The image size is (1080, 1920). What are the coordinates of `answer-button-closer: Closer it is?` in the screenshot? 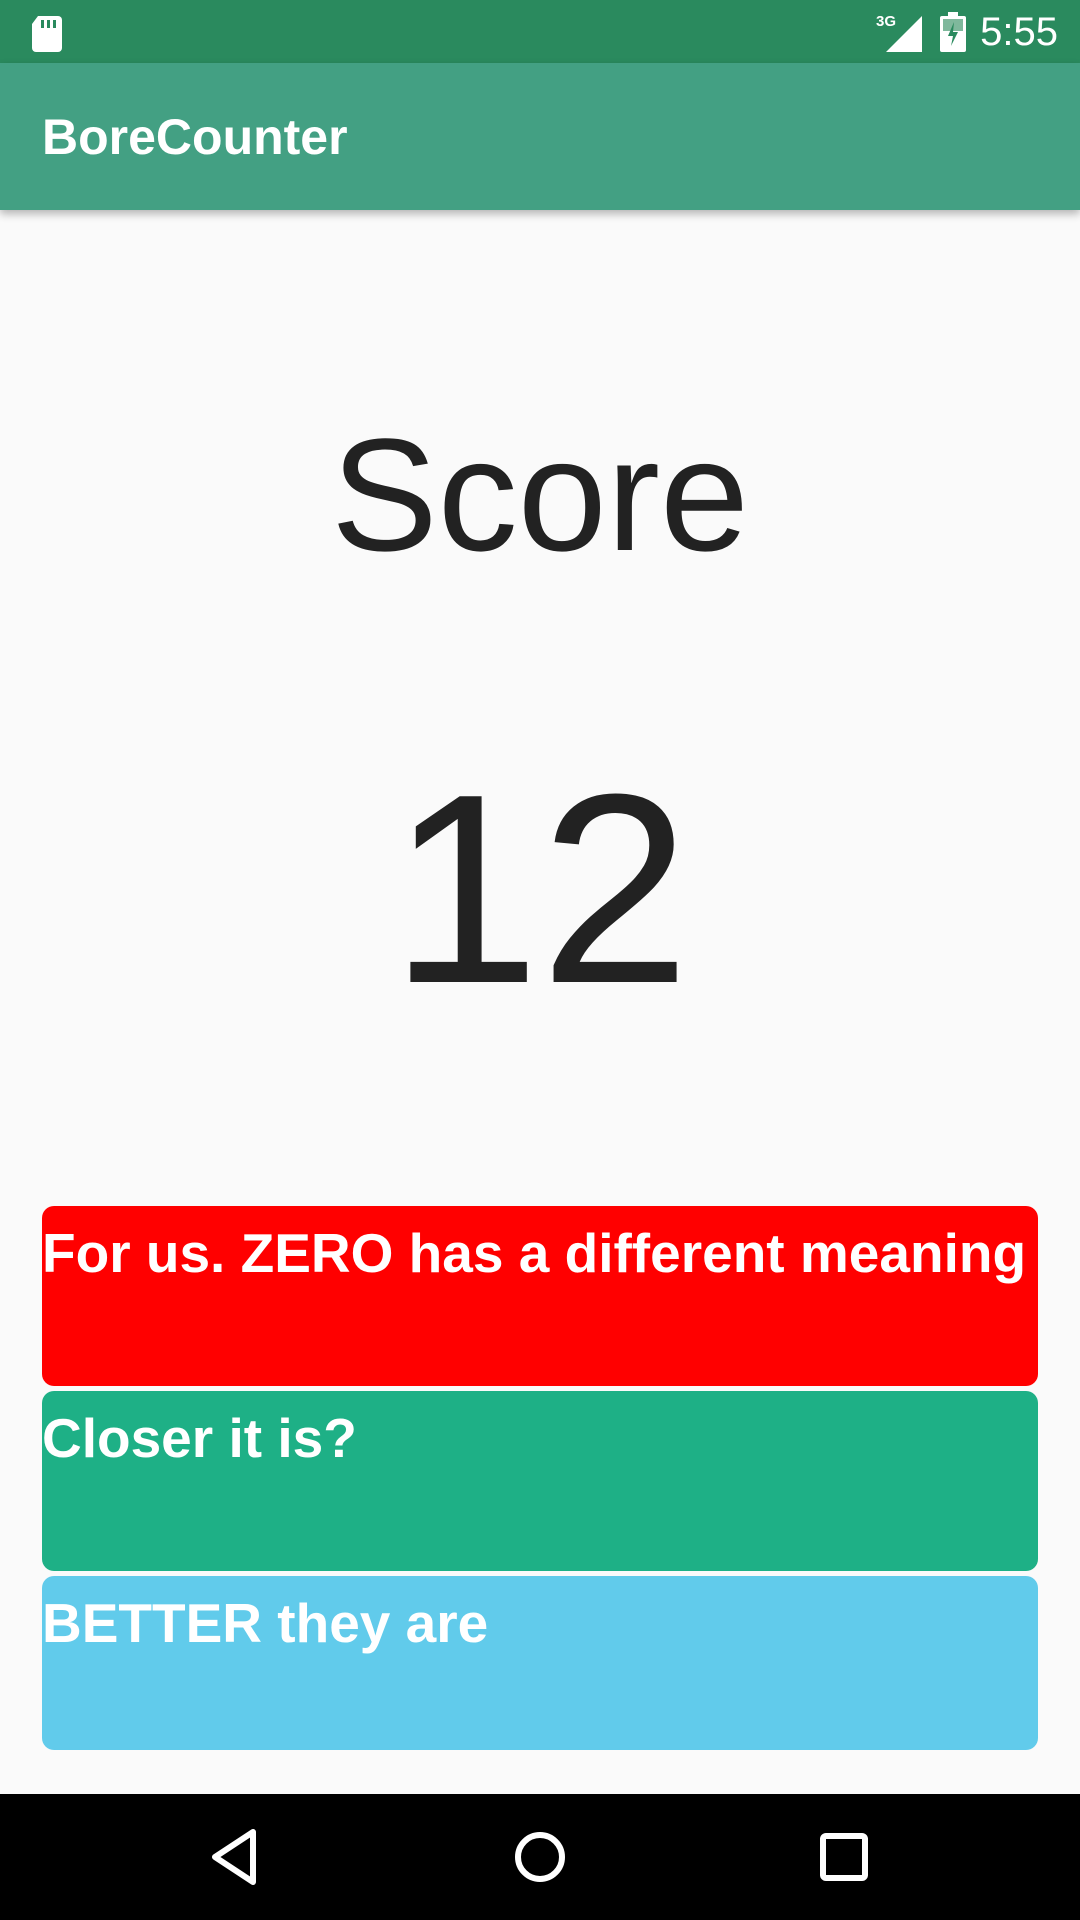 It's located at (540, 1481).